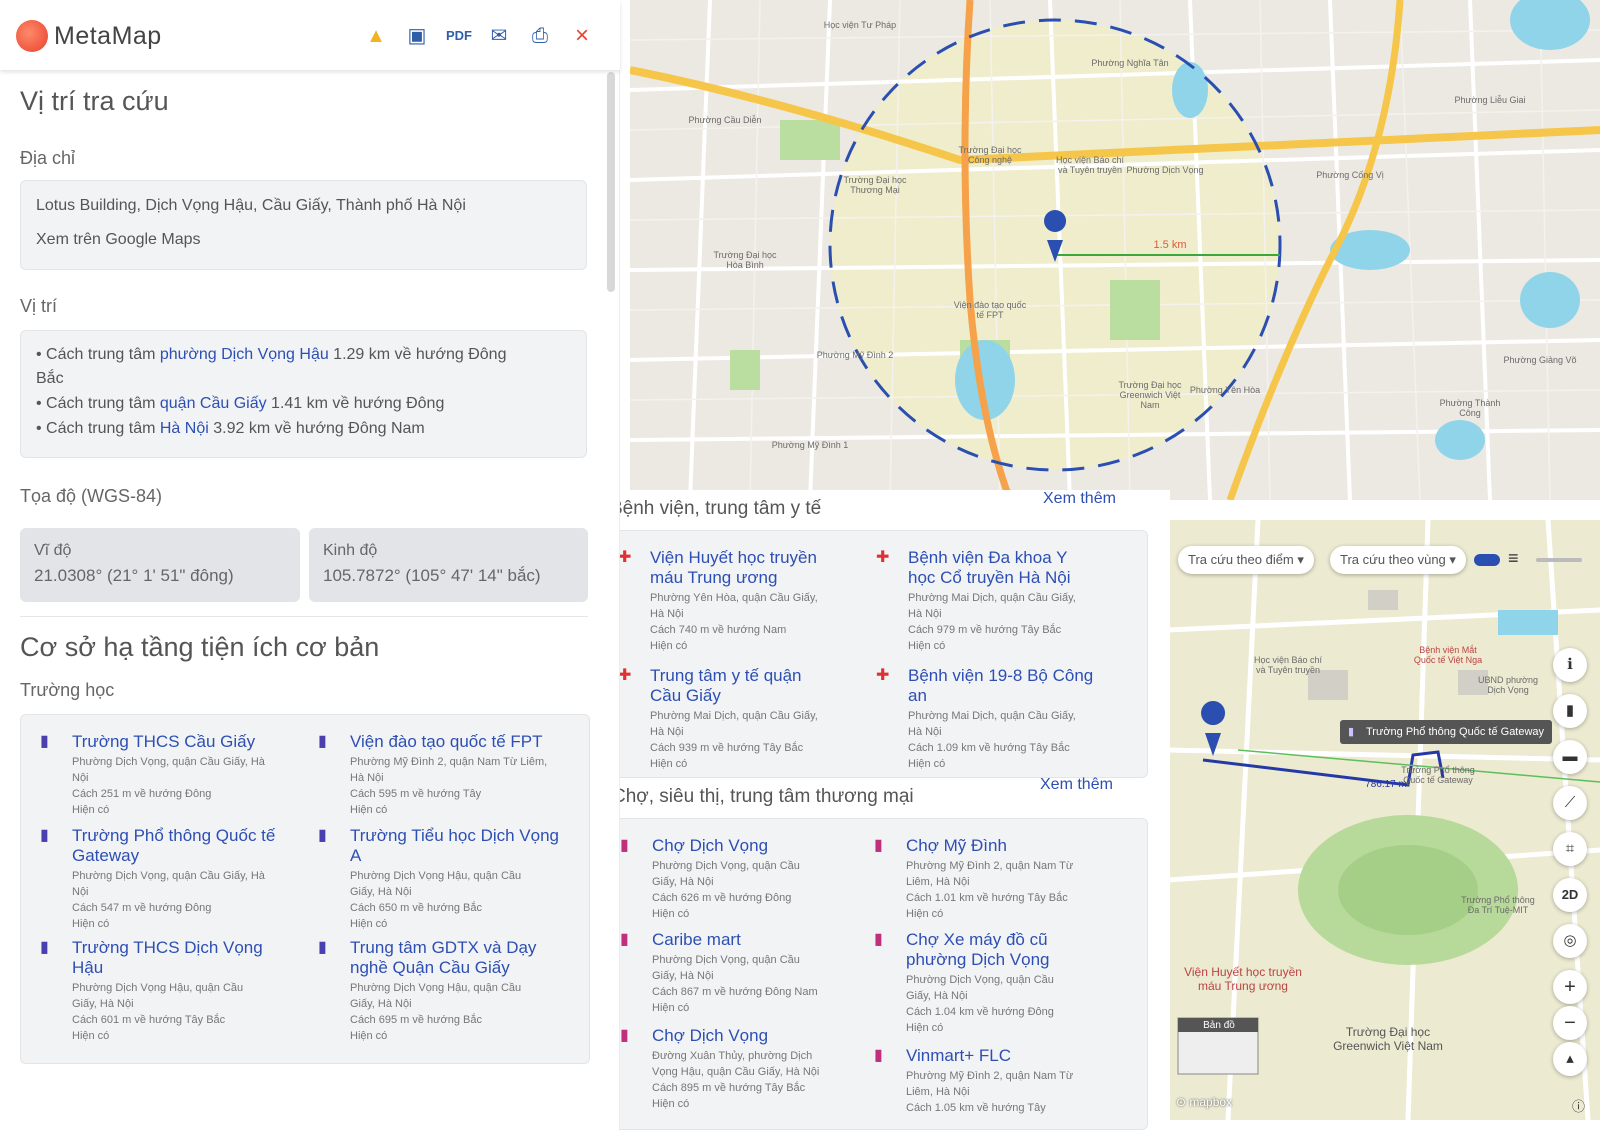 Image resolution: width=1600 pixels, height=1131 pixels. What do you see at coordinates (1000, 676) in the screenshot?
I see `poi-name-link: Bệnh viện 19-8 Bộ Công` at bounding box center [1000, 676].